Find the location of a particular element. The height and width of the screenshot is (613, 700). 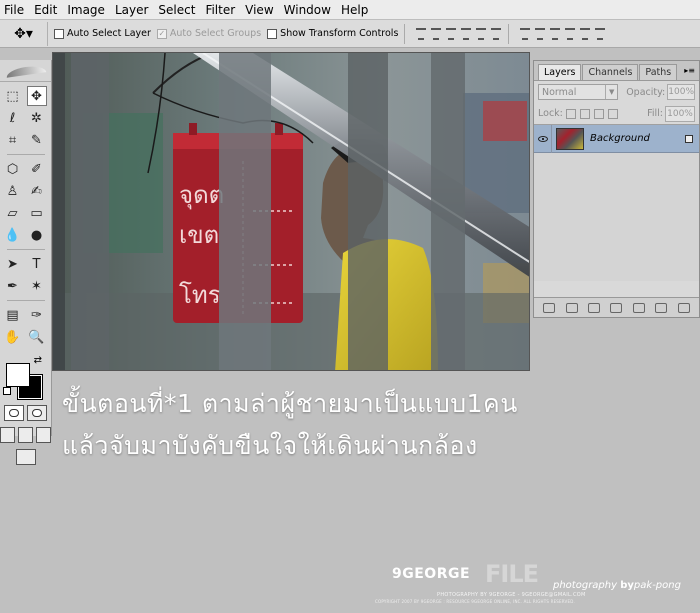

distribute-left-icon is located at coordinates (570, 34).